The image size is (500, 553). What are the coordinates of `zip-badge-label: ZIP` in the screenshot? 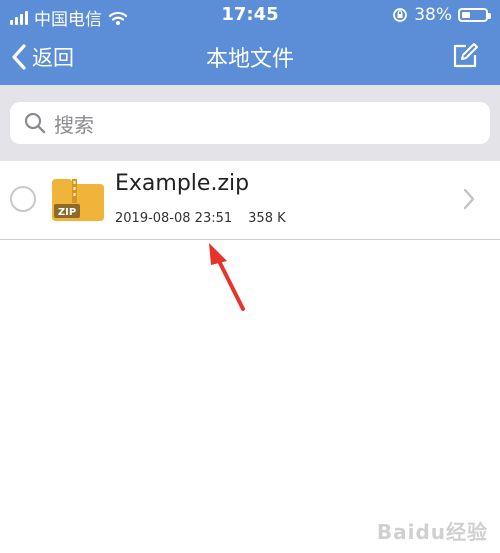 It's located at (67, 212).